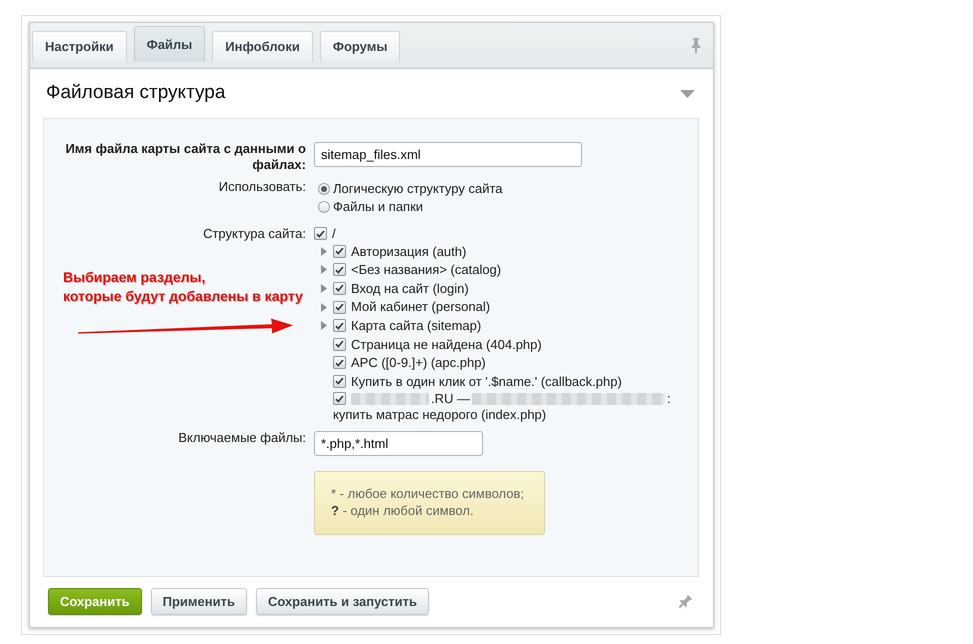  I want to click on tree-item-label: :, so click(669, 399).